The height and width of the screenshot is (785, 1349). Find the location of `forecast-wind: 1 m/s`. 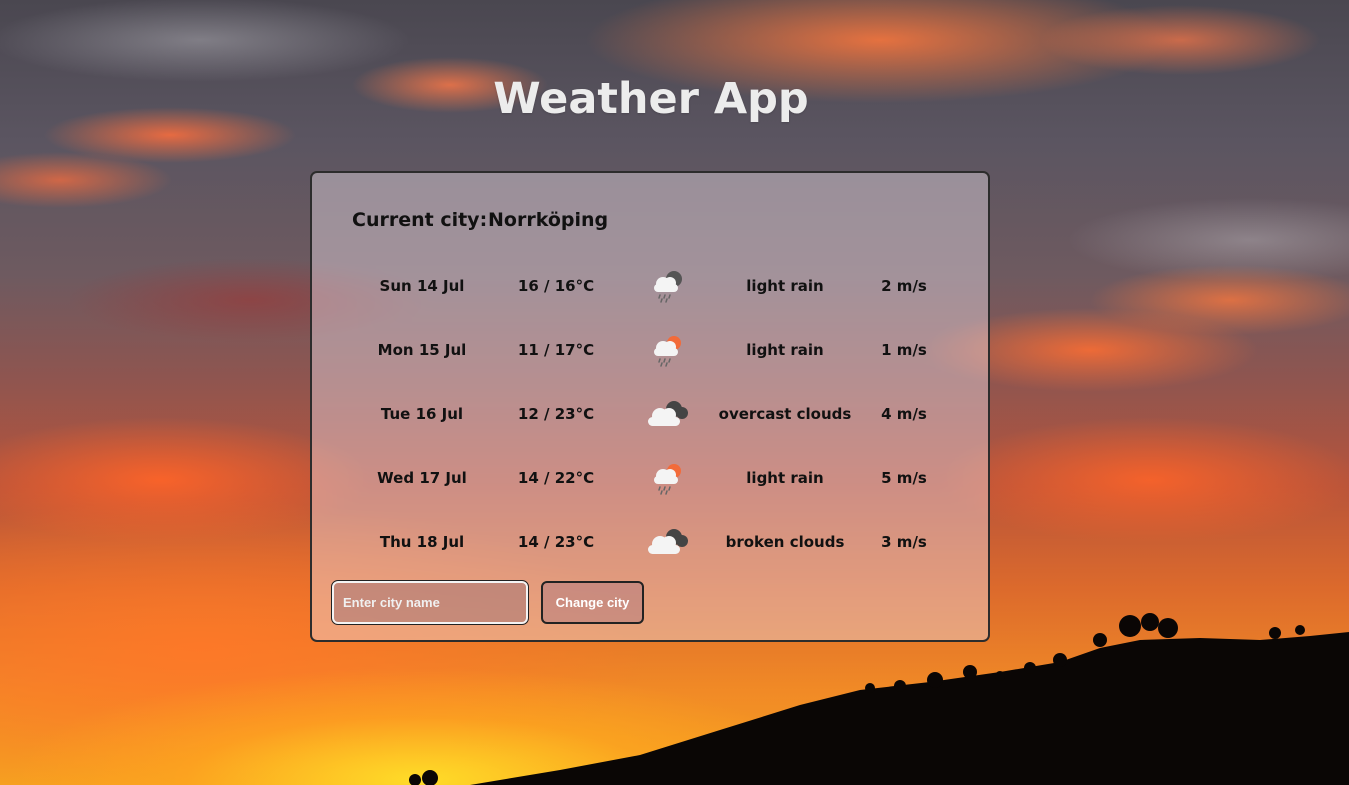

forecast-wind: 1 m/s is located at coordinates (904, 350).